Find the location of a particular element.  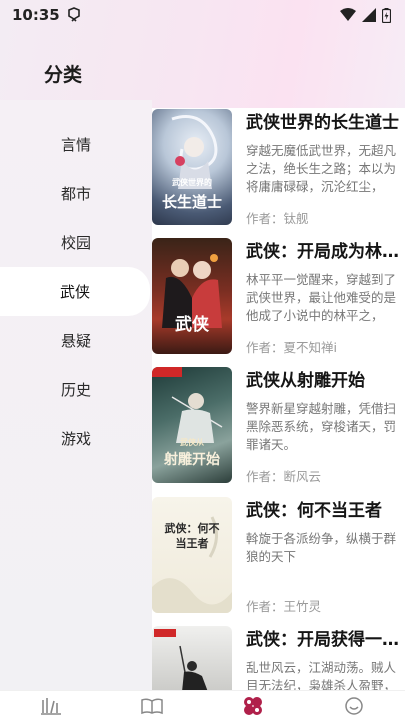

category-item-suspense: 悬疑 is located at coordinates (76, 340).